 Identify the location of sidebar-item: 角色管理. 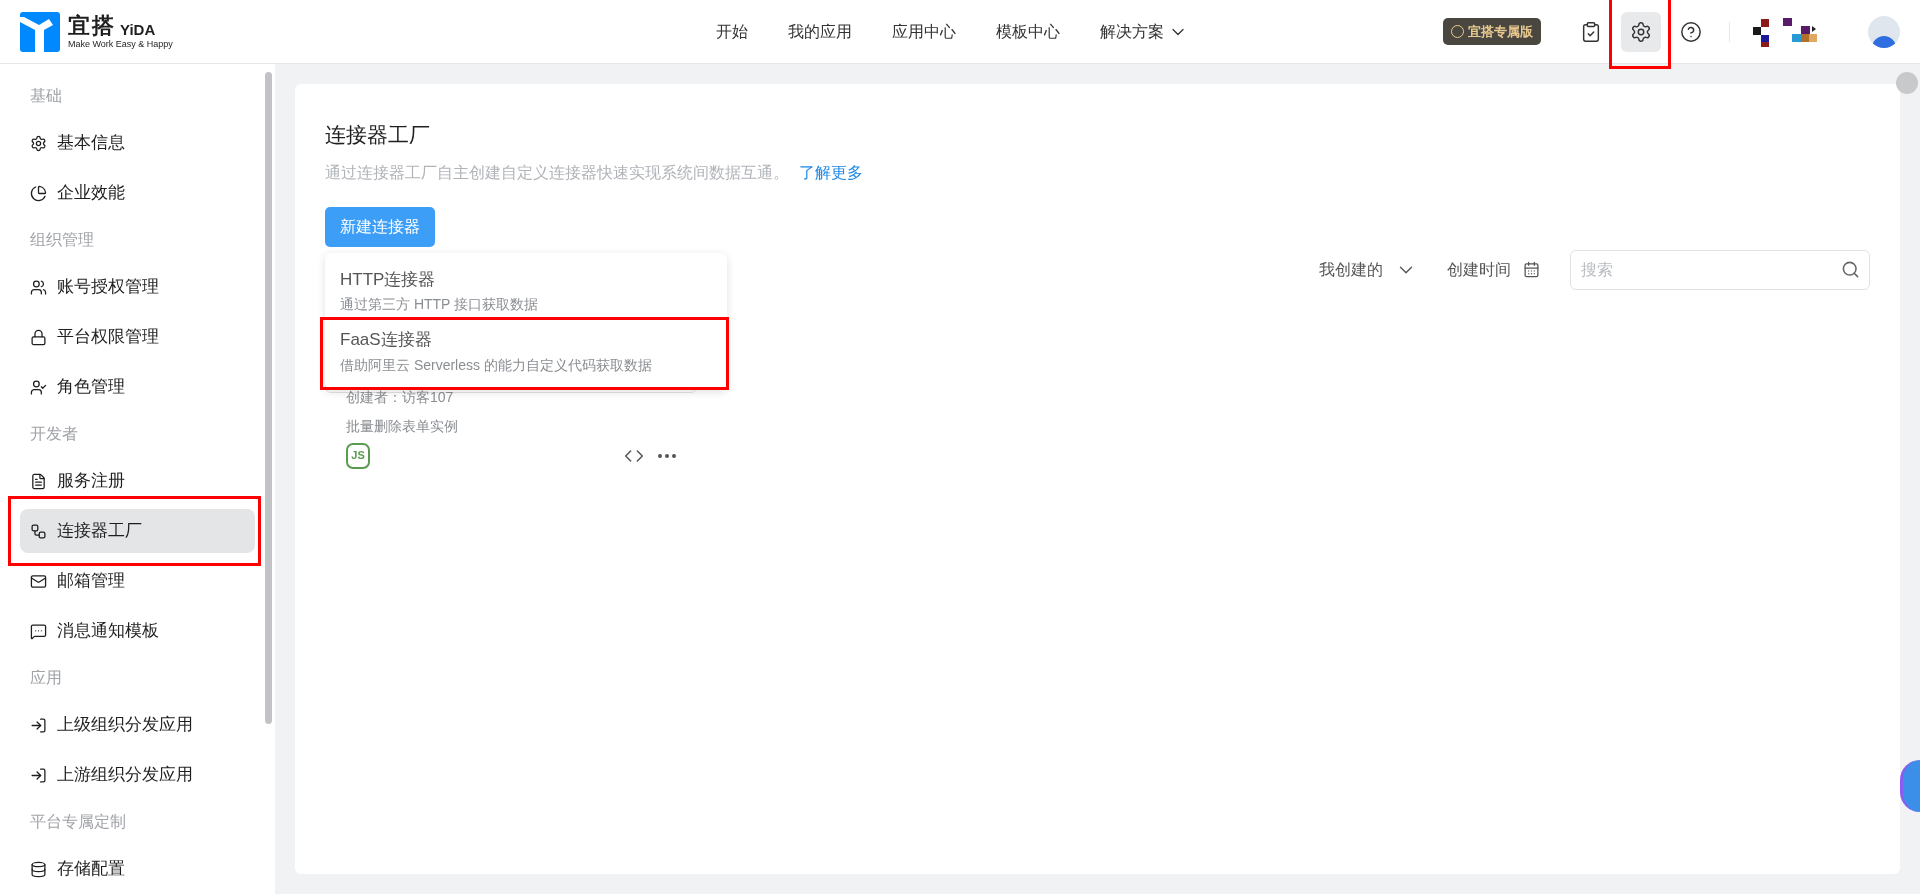
(137, 387).